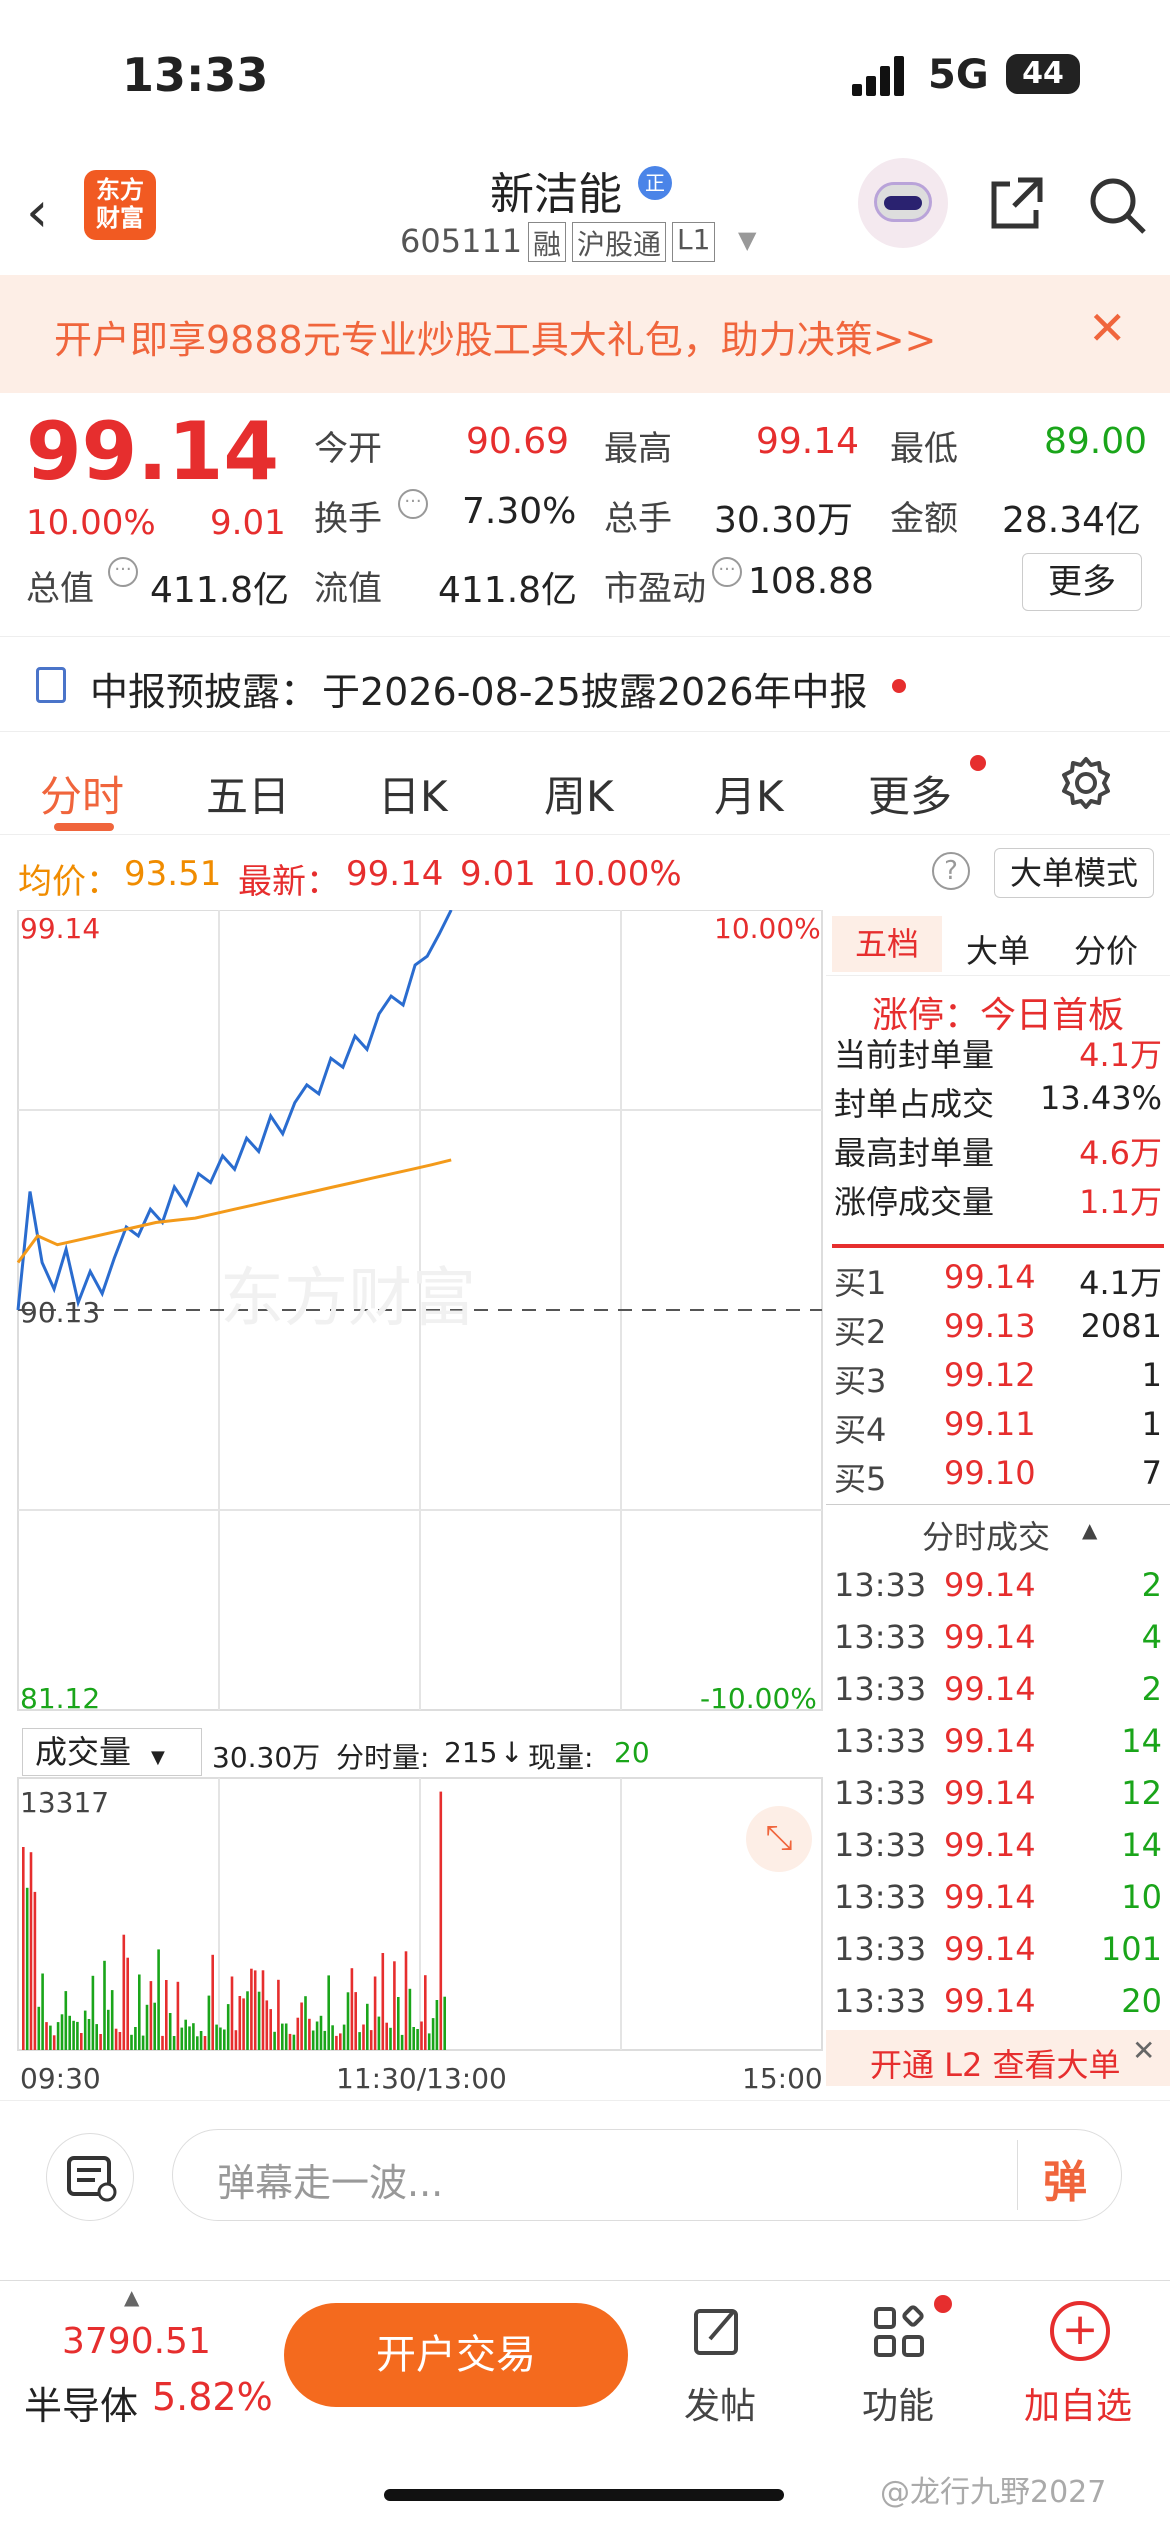 This screenshot has width=1170, height=2532. What do you see at coordinates (887, 944) in the screenshot?
I see `tab-five-levels: 五档` at bounding box center [887, 944].